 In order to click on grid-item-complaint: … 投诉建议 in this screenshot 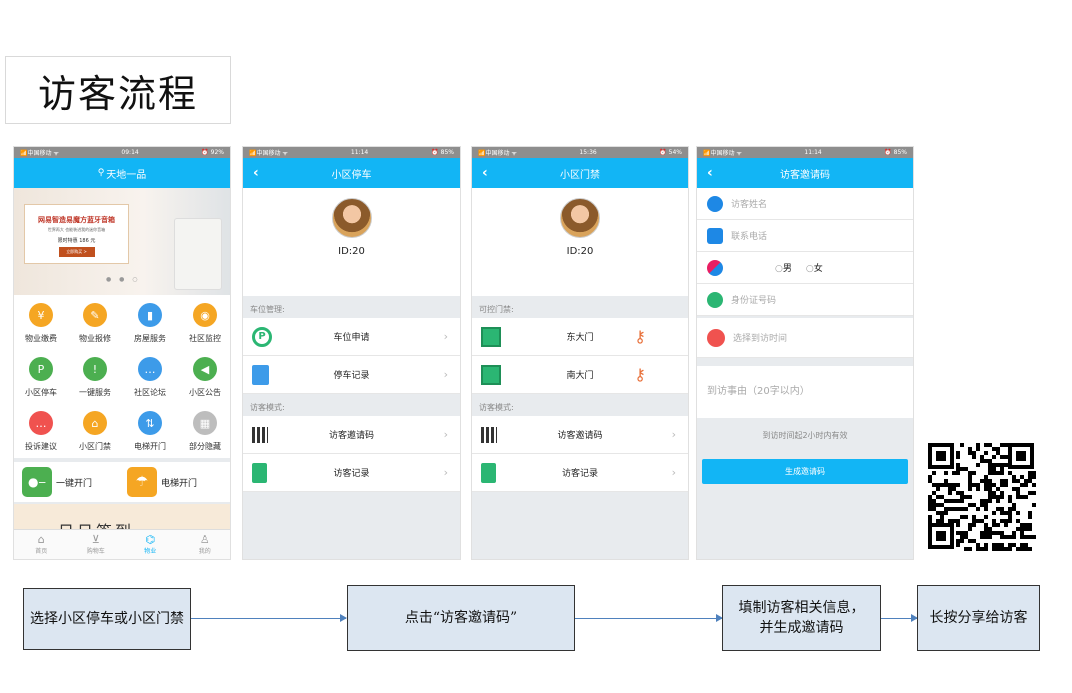, I will do `click(41, 431)`.